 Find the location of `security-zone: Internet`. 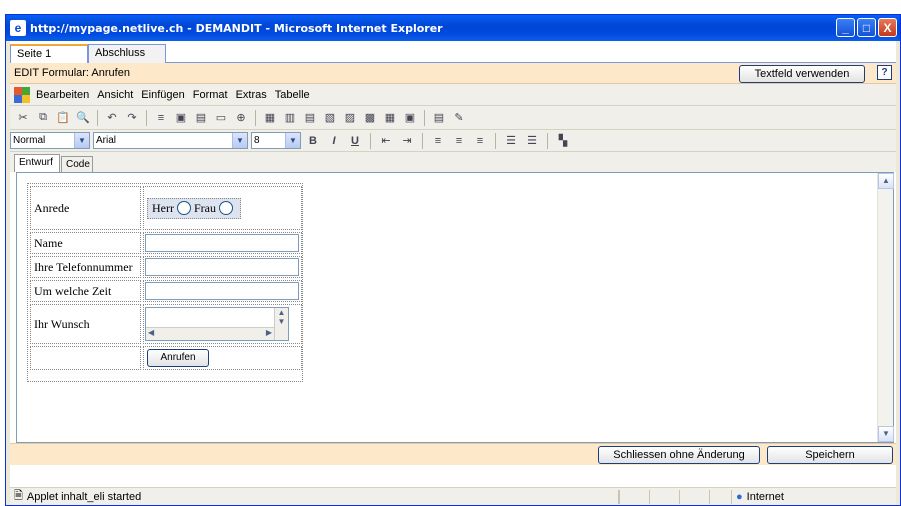

security-zone: Internet is located at coordinates (765, 496).